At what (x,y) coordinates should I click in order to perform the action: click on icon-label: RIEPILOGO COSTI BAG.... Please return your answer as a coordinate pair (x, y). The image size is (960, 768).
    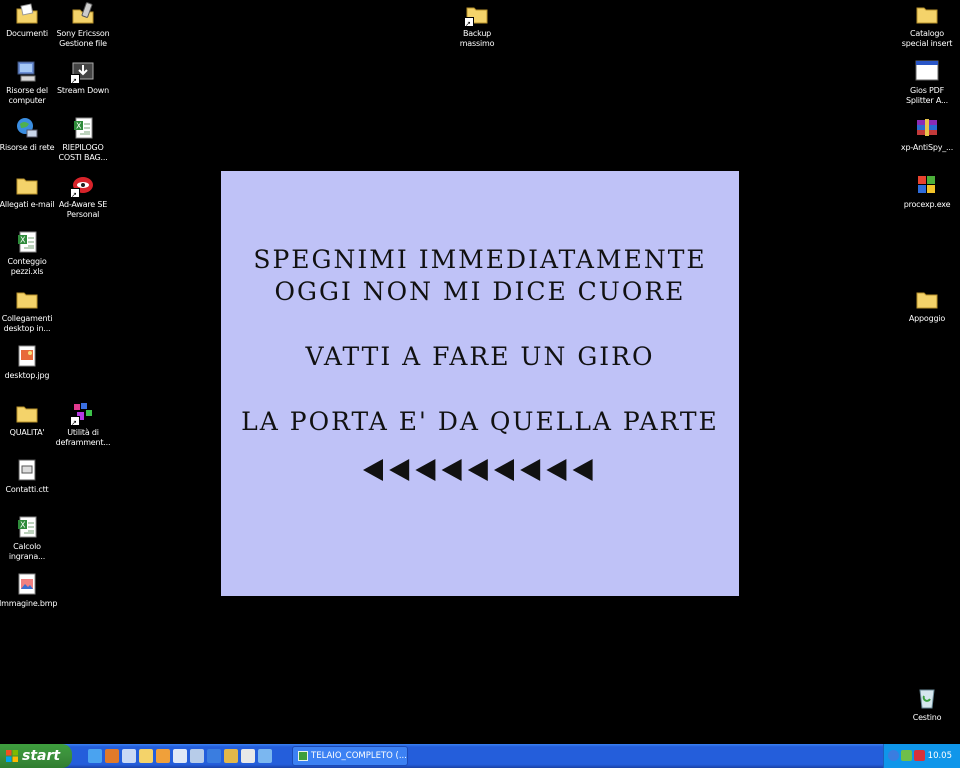
    Looking at the image, I should click on (83, 152).